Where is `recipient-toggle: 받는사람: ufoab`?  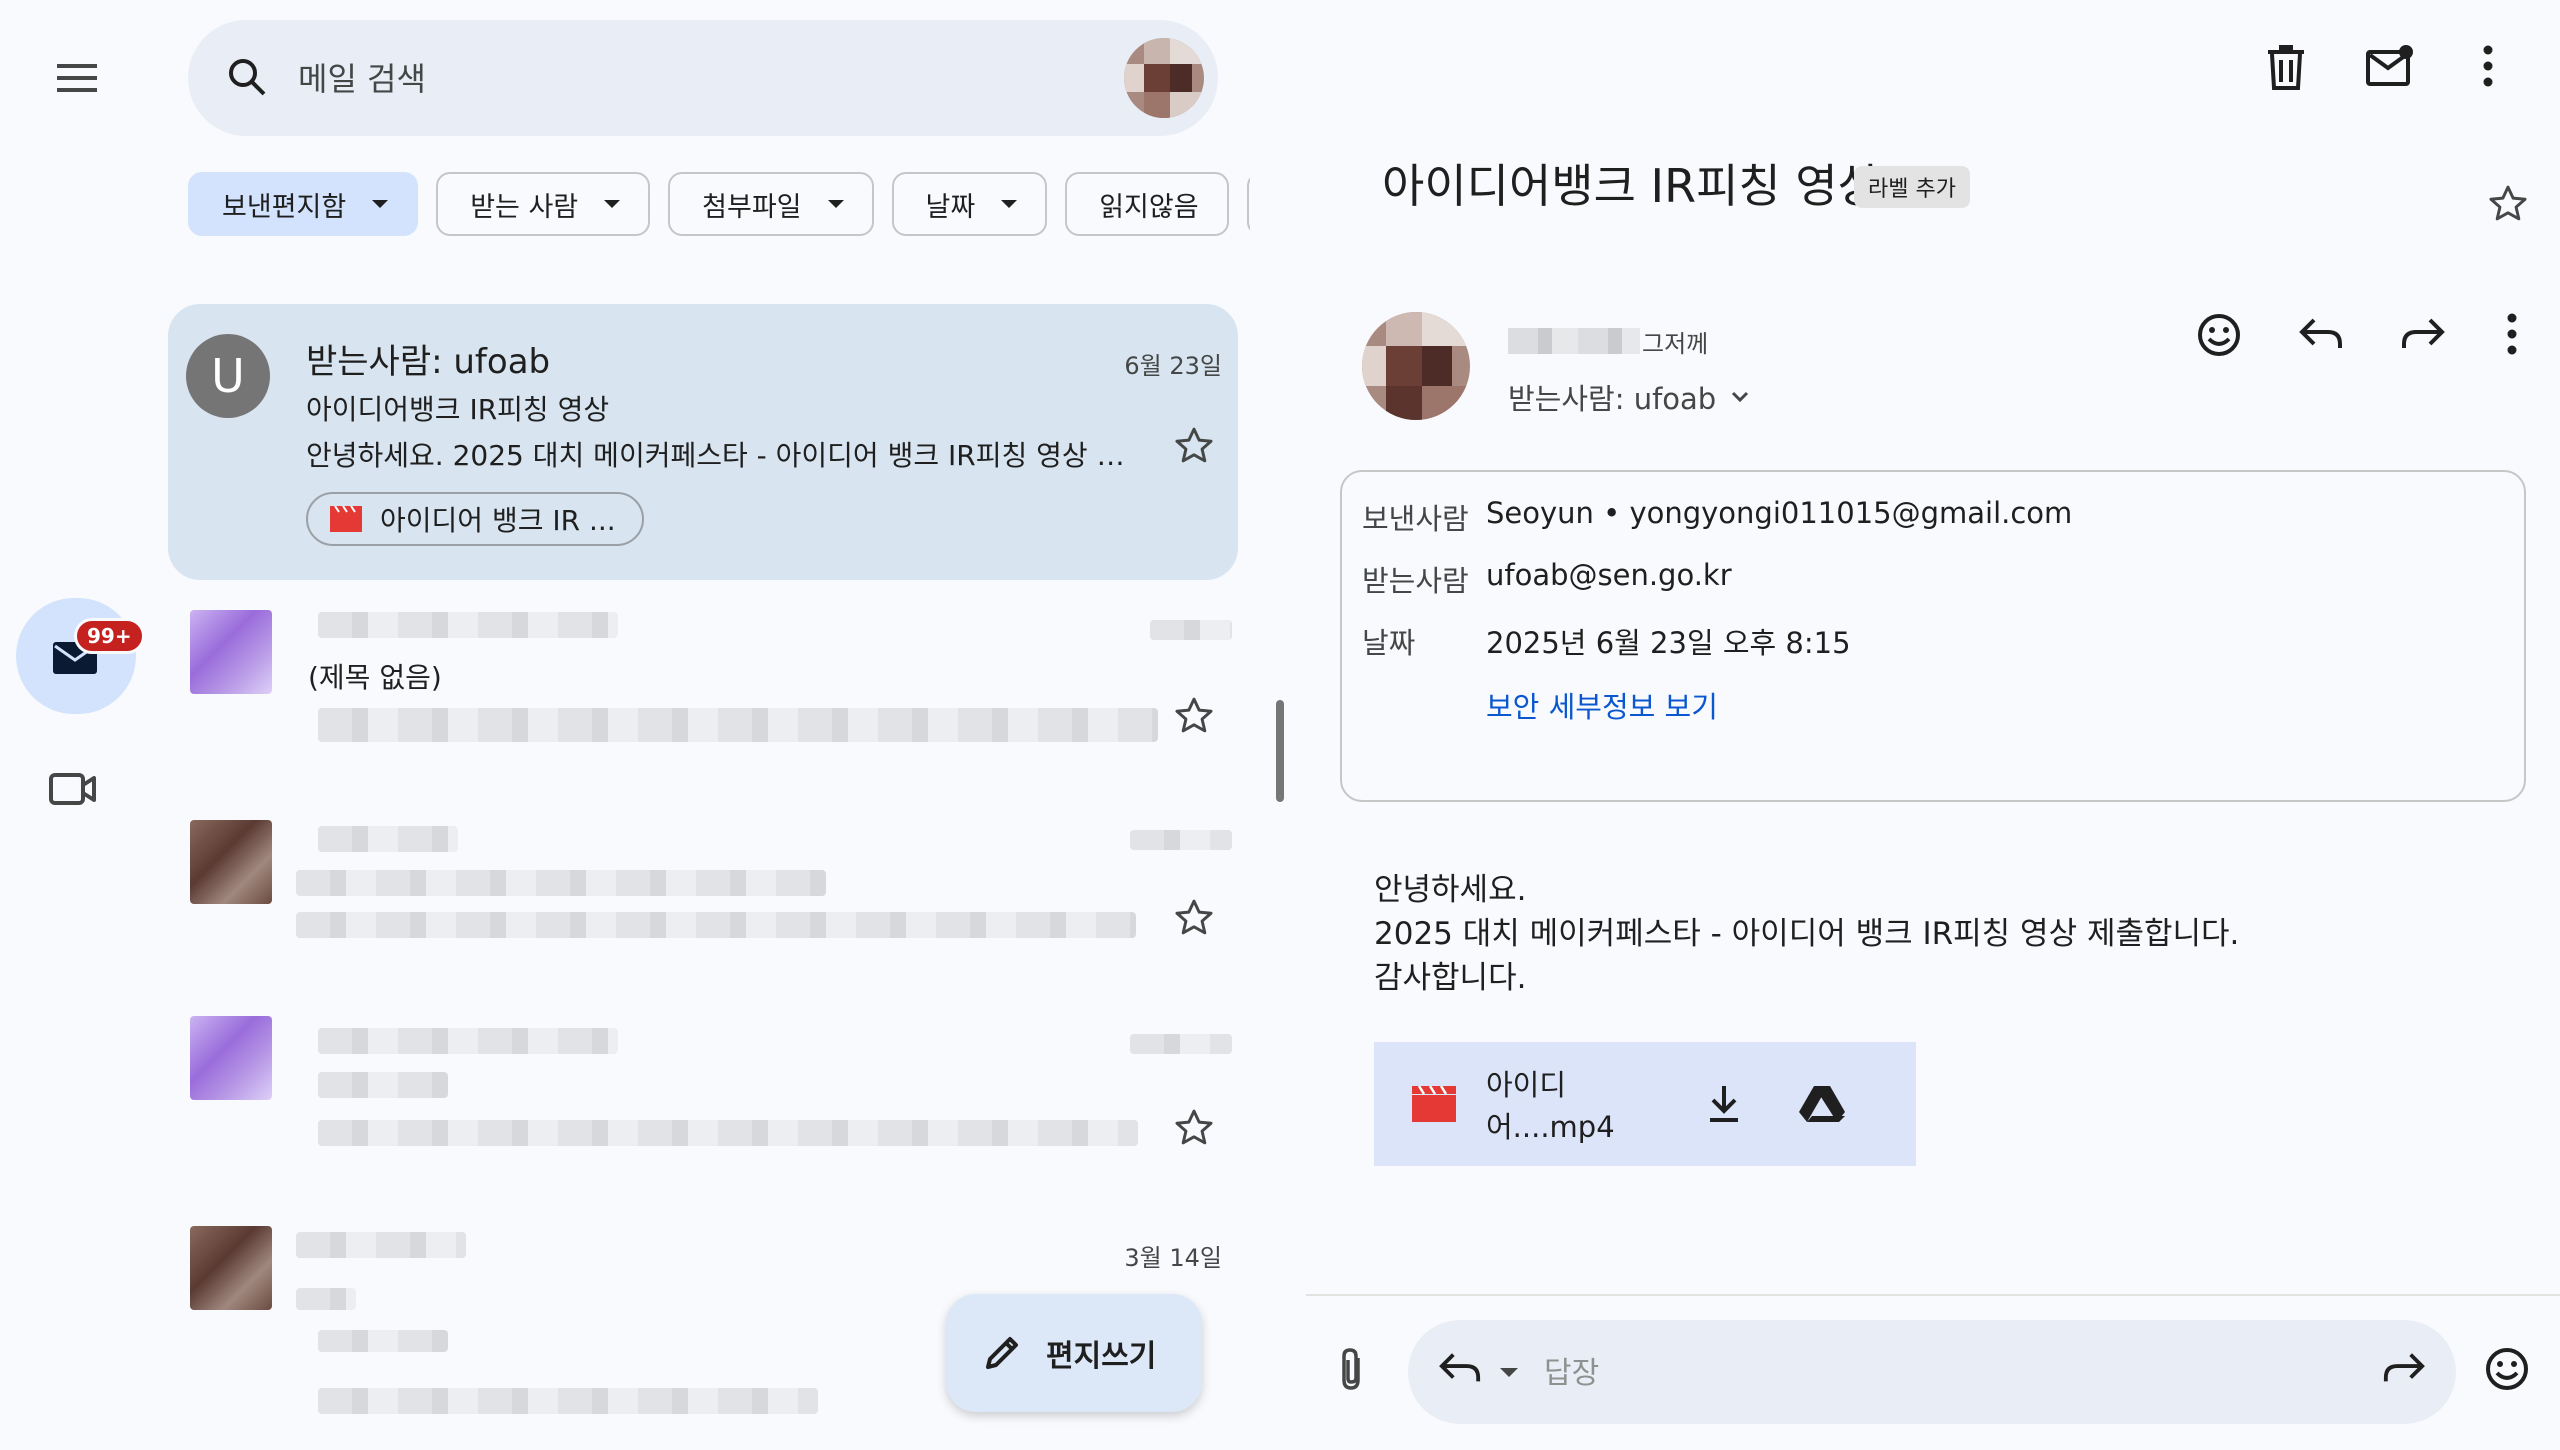 recipient-toggle: 받는사람: ufoab is located at coordinates (1629, 397).